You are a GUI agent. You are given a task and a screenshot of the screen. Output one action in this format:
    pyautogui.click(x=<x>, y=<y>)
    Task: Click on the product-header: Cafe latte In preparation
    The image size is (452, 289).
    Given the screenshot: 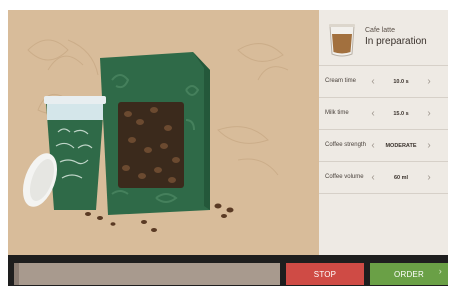 What is the action you would take?
    pyautogui.click(x=383, y=38)
    